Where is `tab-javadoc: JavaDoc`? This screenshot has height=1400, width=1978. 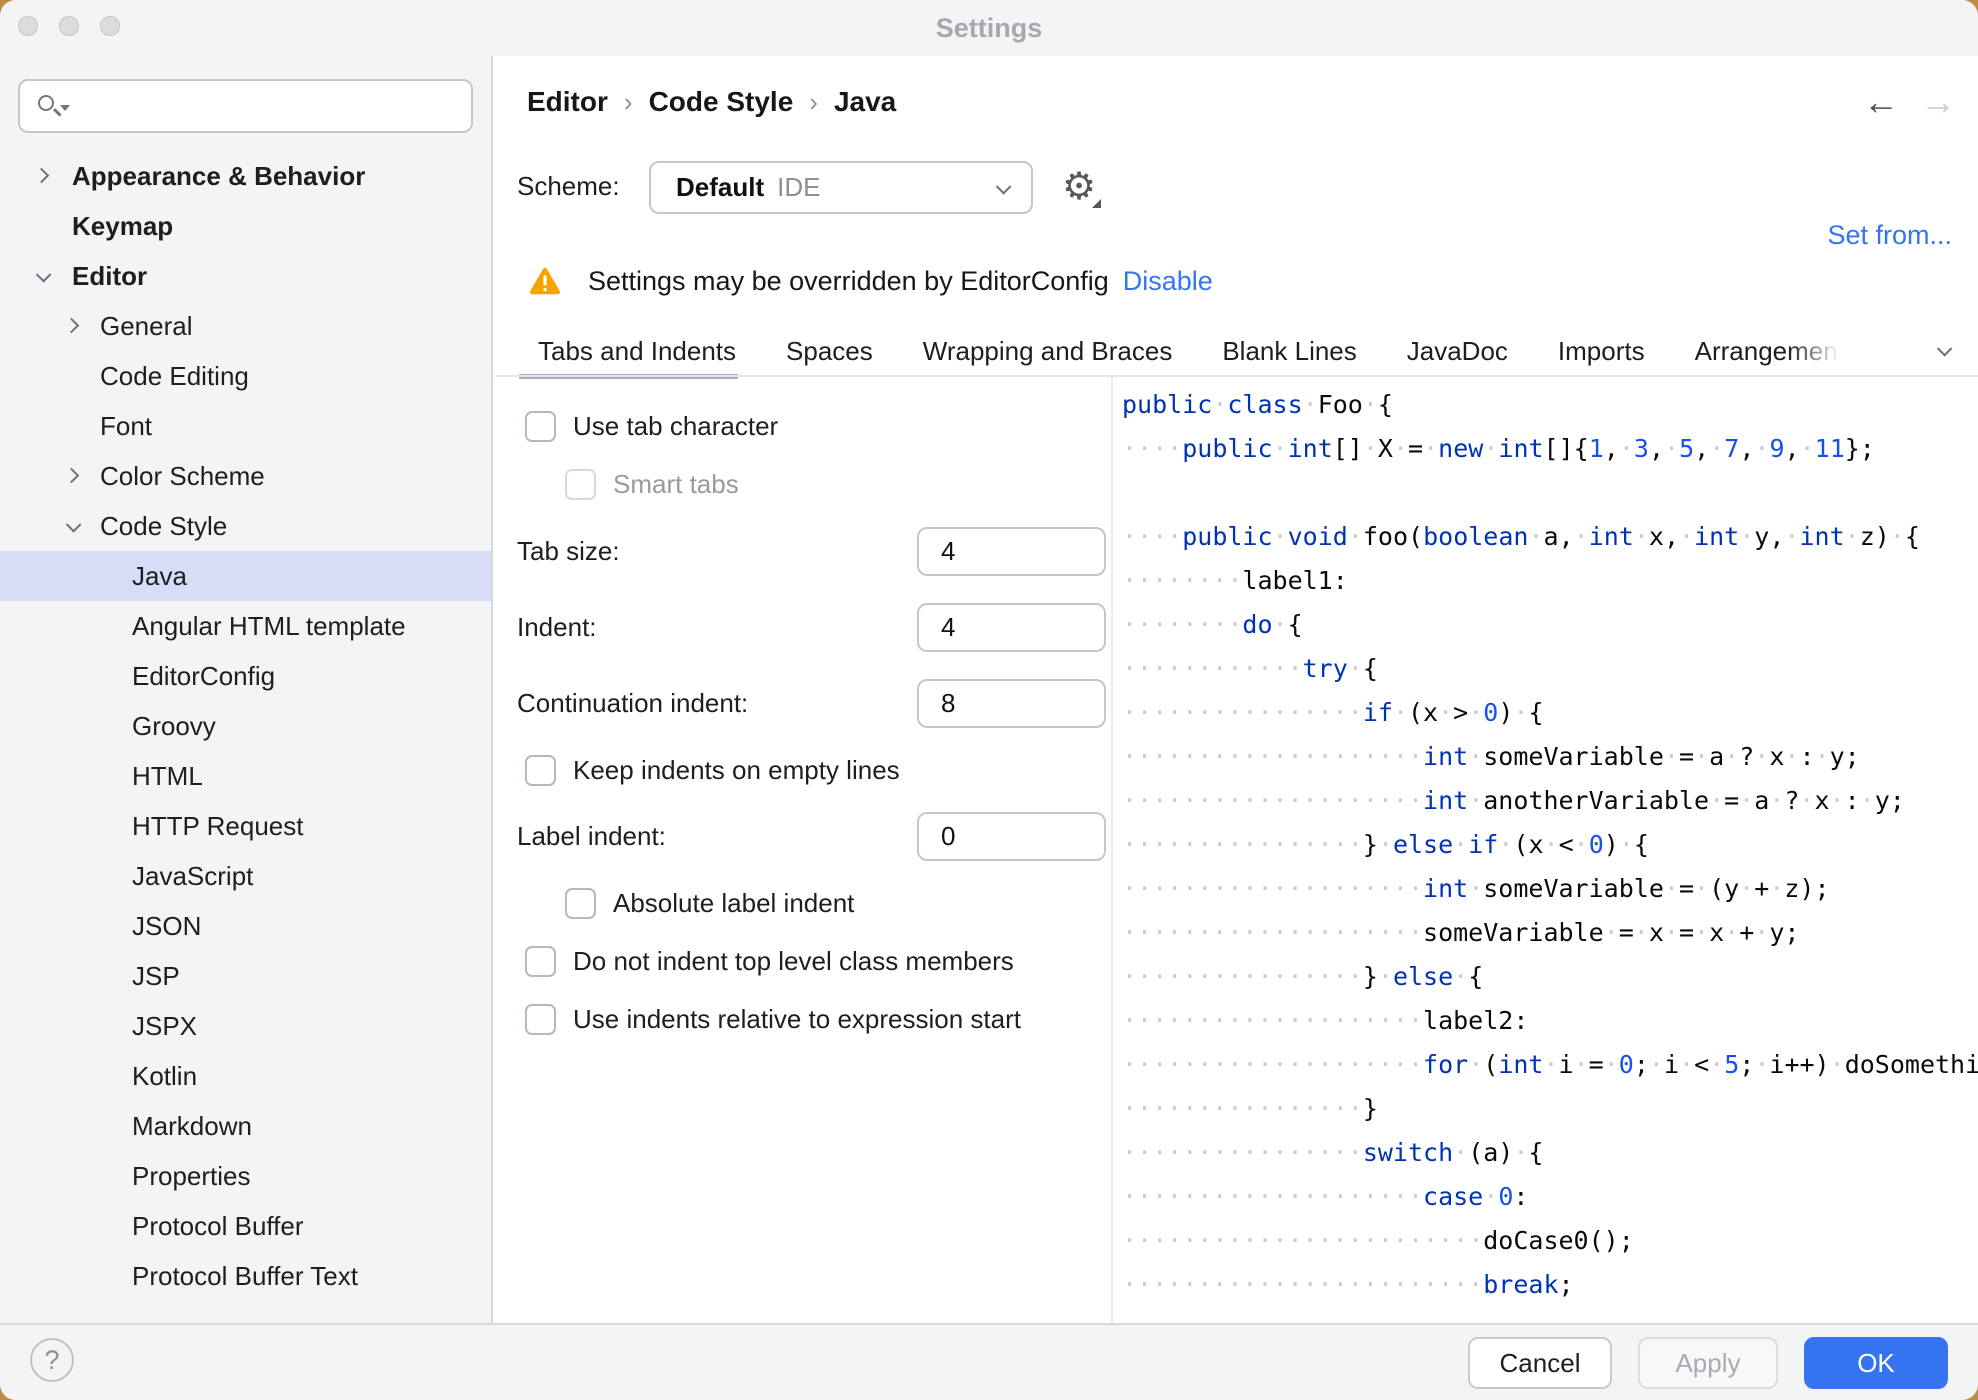 tab-javadoc: JavaDoc is located at coordinates (1457, 354).